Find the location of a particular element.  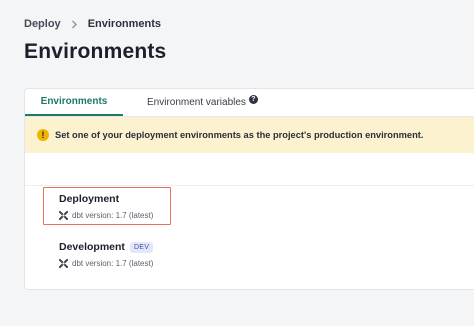

environment-name: Development is located at coordinates (92, 247).